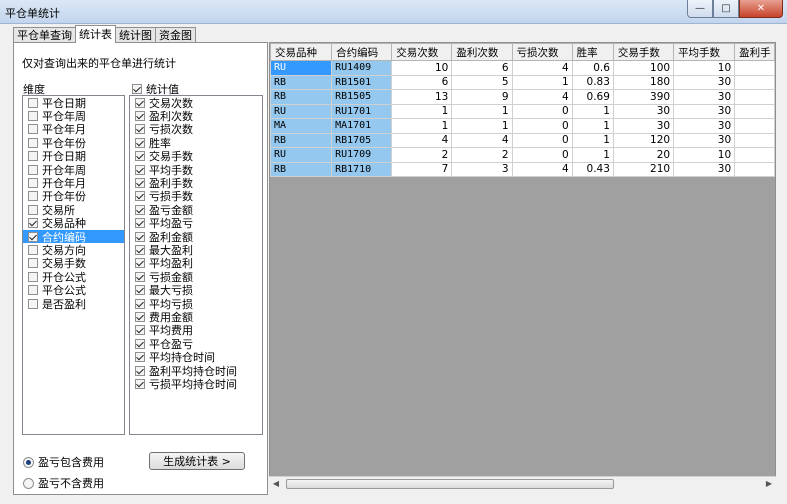  What do you see at coordinates (482, 155) in the screenshot?
I see `table-cell: 2` at bounding box center [482, 155].